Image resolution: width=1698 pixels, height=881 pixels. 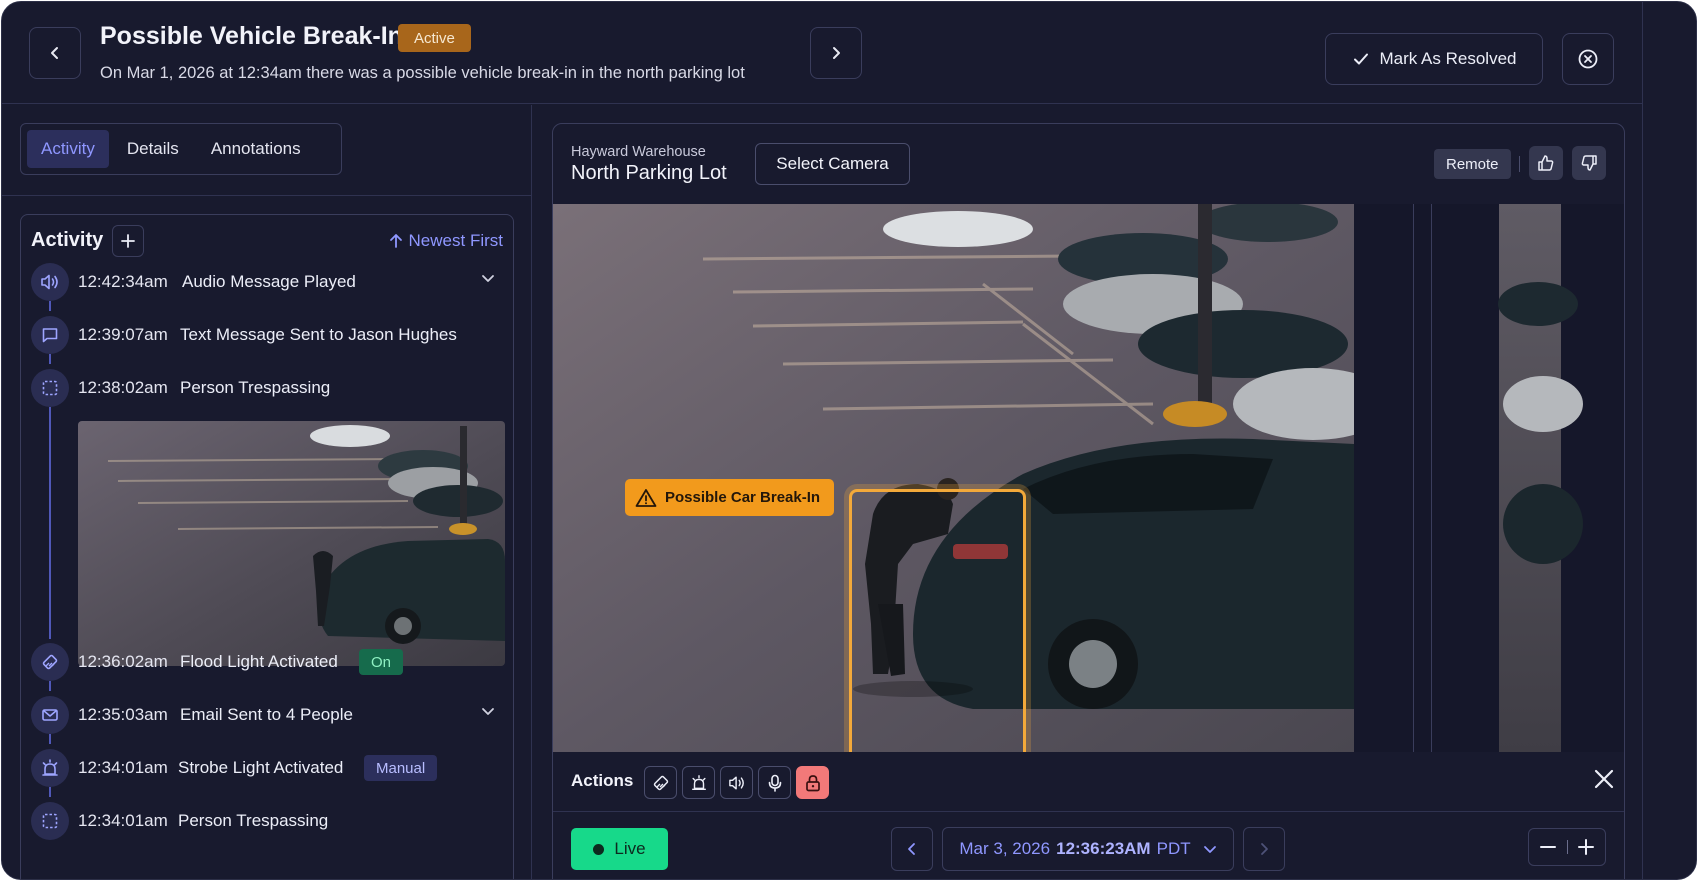 I want to click on microphone-button, so click(x=774, y=782).